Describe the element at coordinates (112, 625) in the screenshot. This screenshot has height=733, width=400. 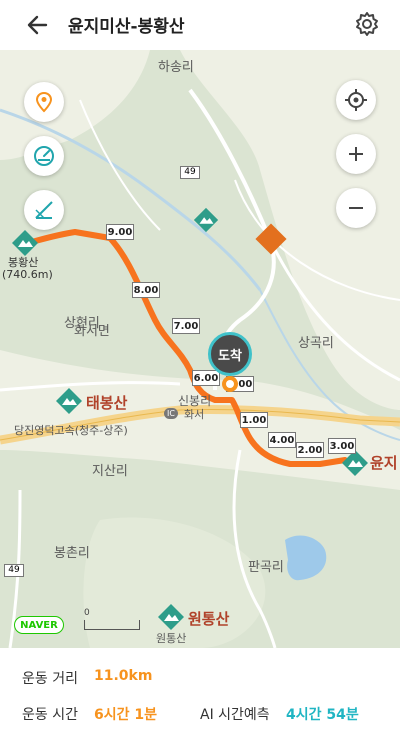
I see `map-scale-bar` at that location.